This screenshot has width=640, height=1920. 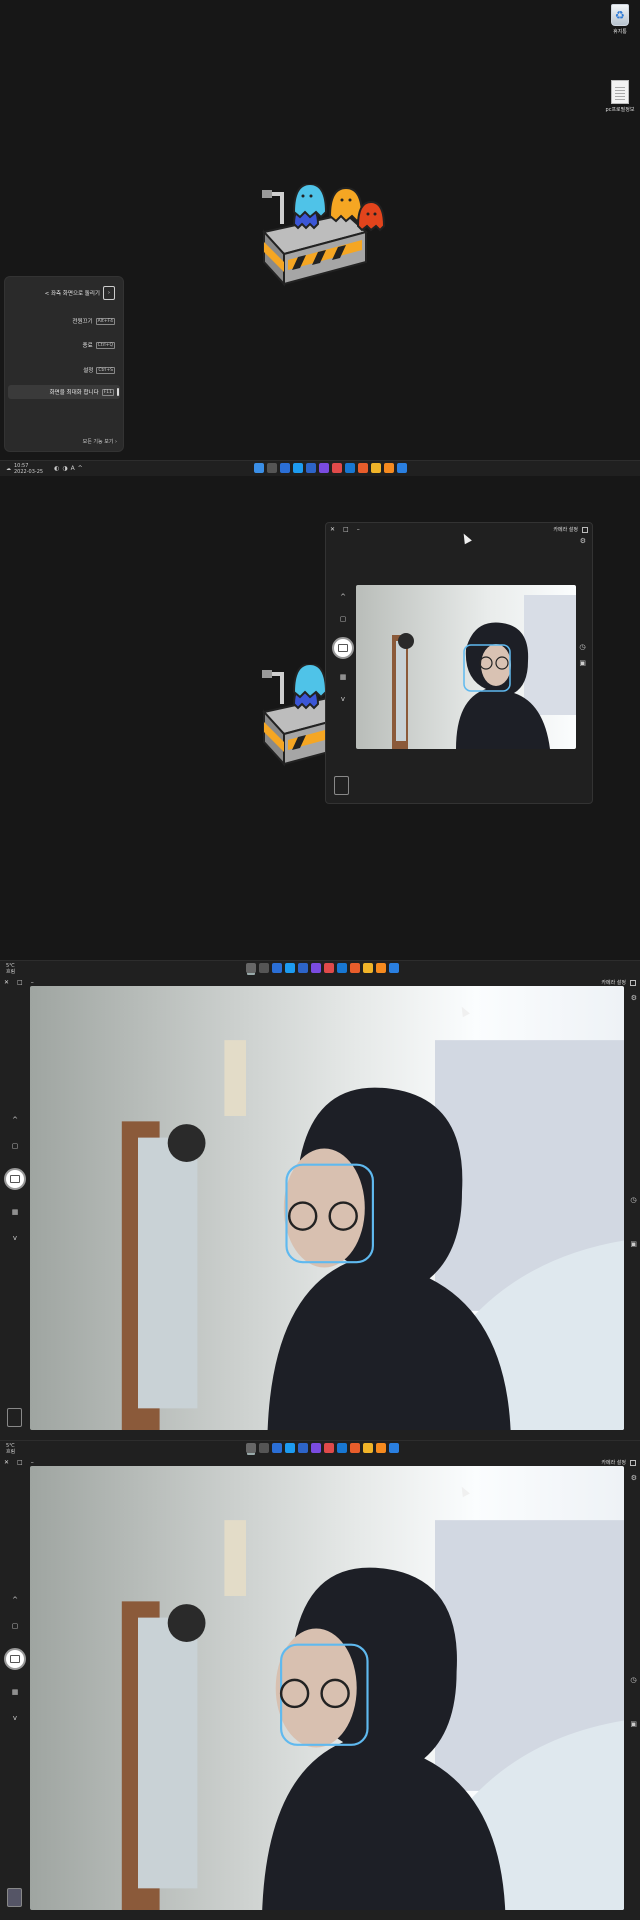 What do you see at coordinates (615, 19) in the screenshot?
I see `desktop-icon-recycle-bin: 휴지통` at bounding box center [615, 19].